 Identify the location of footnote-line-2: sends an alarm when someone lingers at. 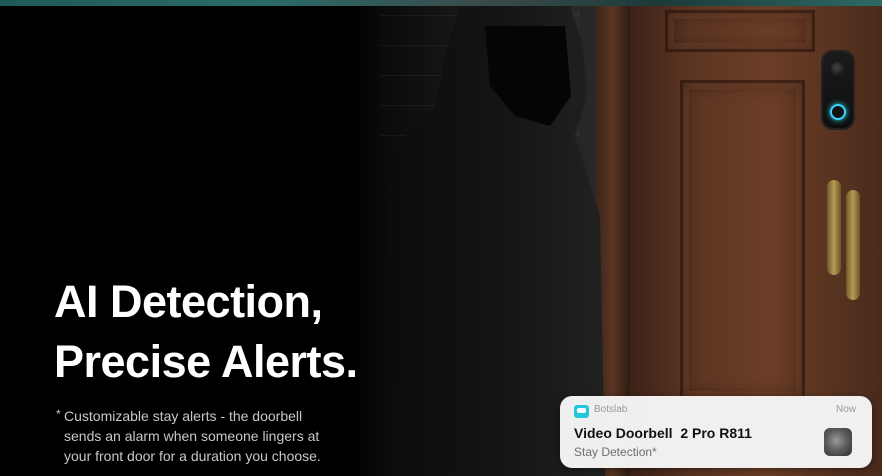
(192, 436).